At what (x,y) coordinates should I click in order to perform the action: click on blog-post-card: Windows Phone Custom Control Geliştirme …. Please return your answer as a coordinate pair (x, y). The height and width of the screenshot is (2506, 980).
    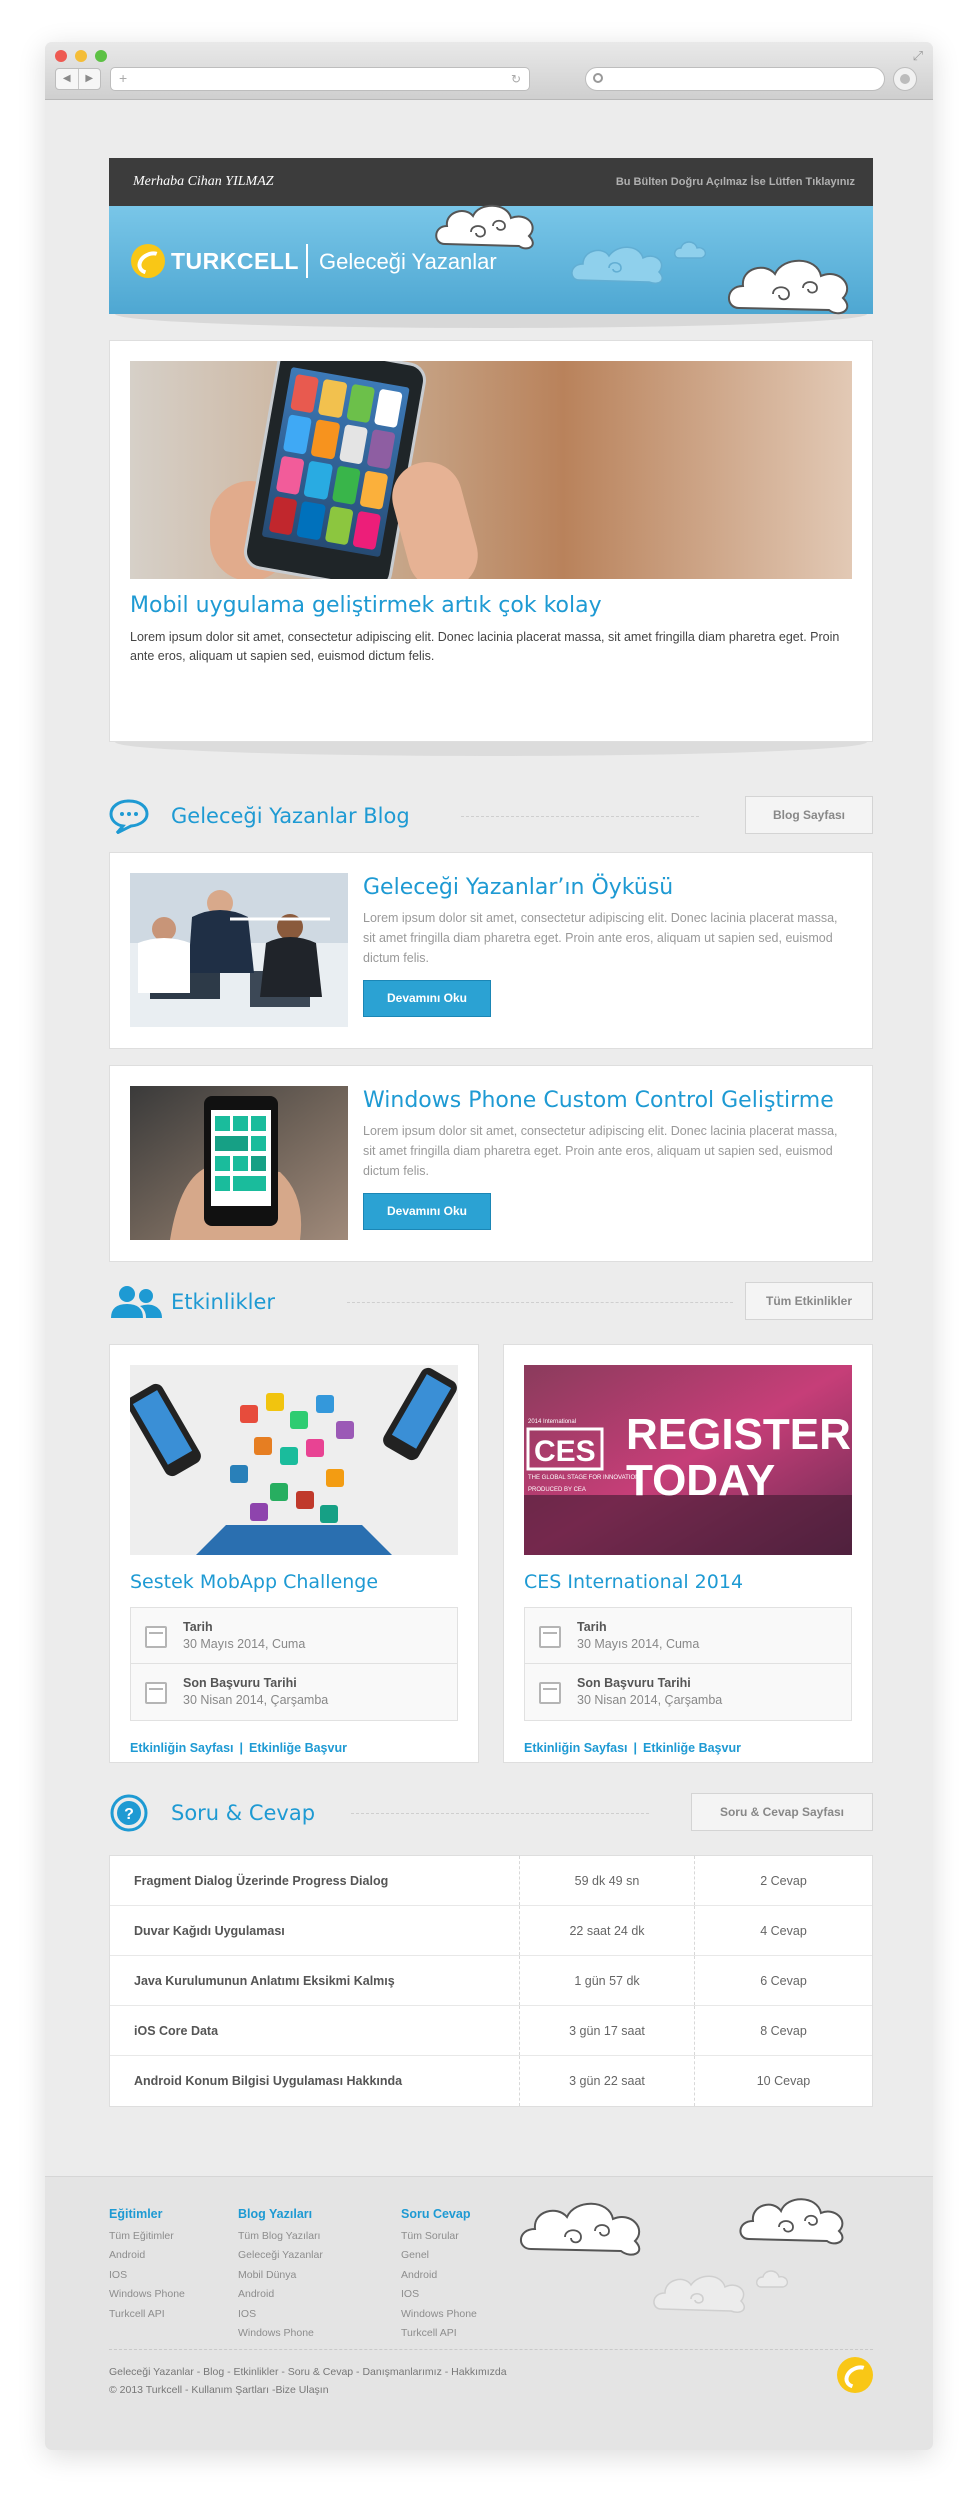
    Looking at the image, I should click on (491, 1163).